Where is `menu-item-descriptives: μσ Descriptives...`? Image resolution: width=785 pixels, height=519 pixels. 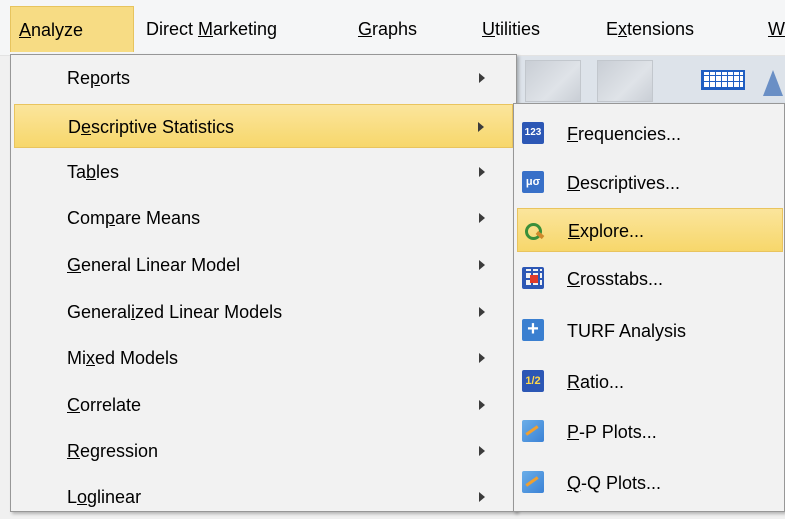
menu-item-descriptives: μσ Descriptives... is located at coordinates (650, 183).